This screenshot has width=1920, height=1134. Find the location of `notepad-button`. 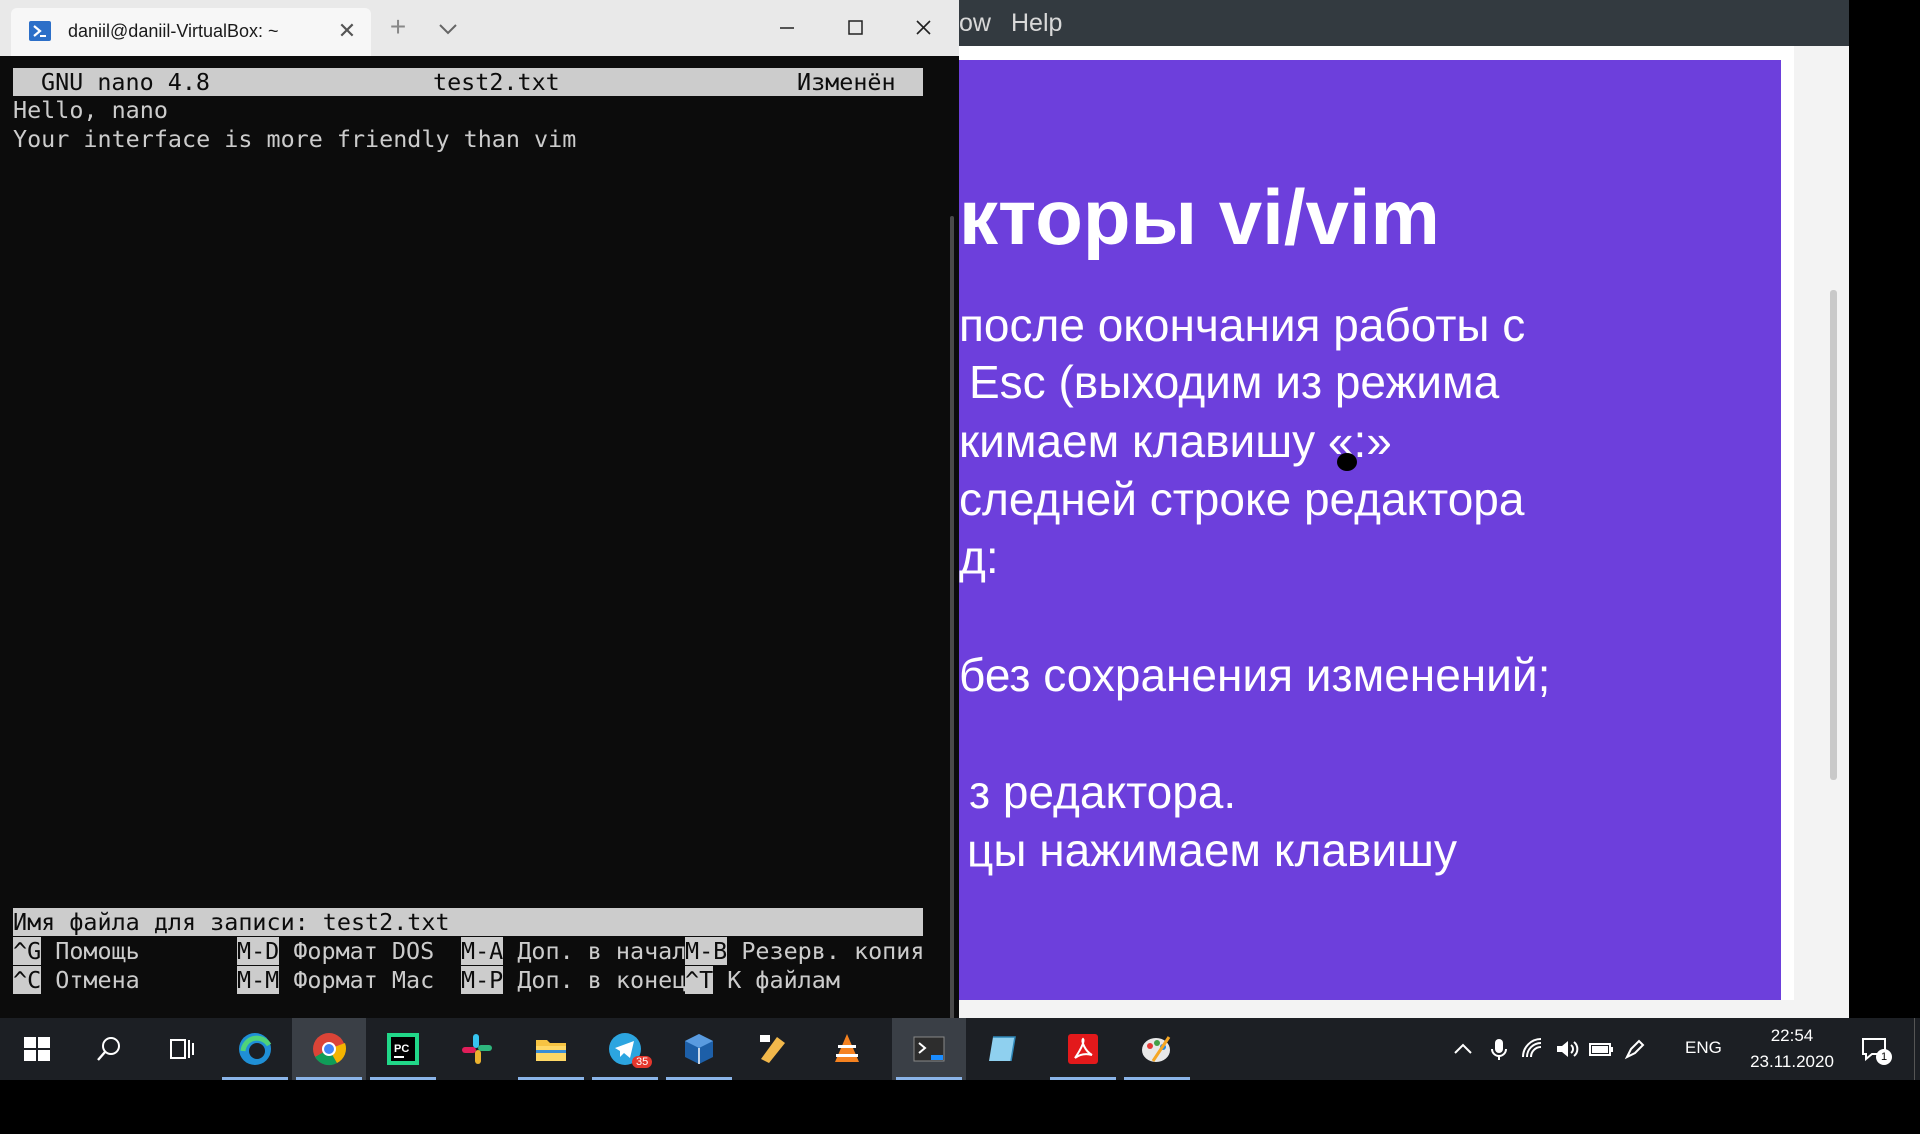

notepad-button is located at coordinates (1003, 1049).